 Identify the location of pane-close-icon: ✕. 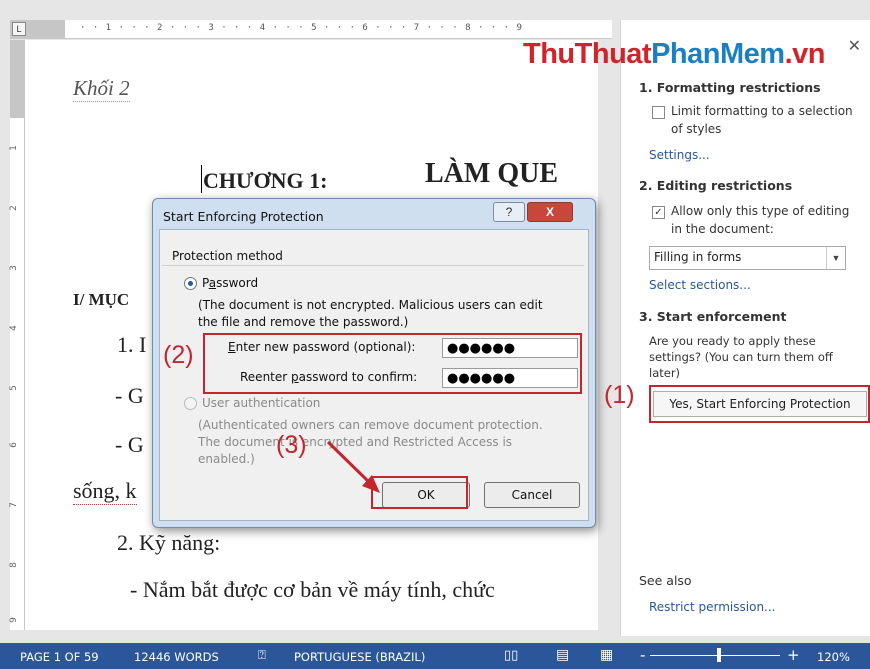
(854, 46).